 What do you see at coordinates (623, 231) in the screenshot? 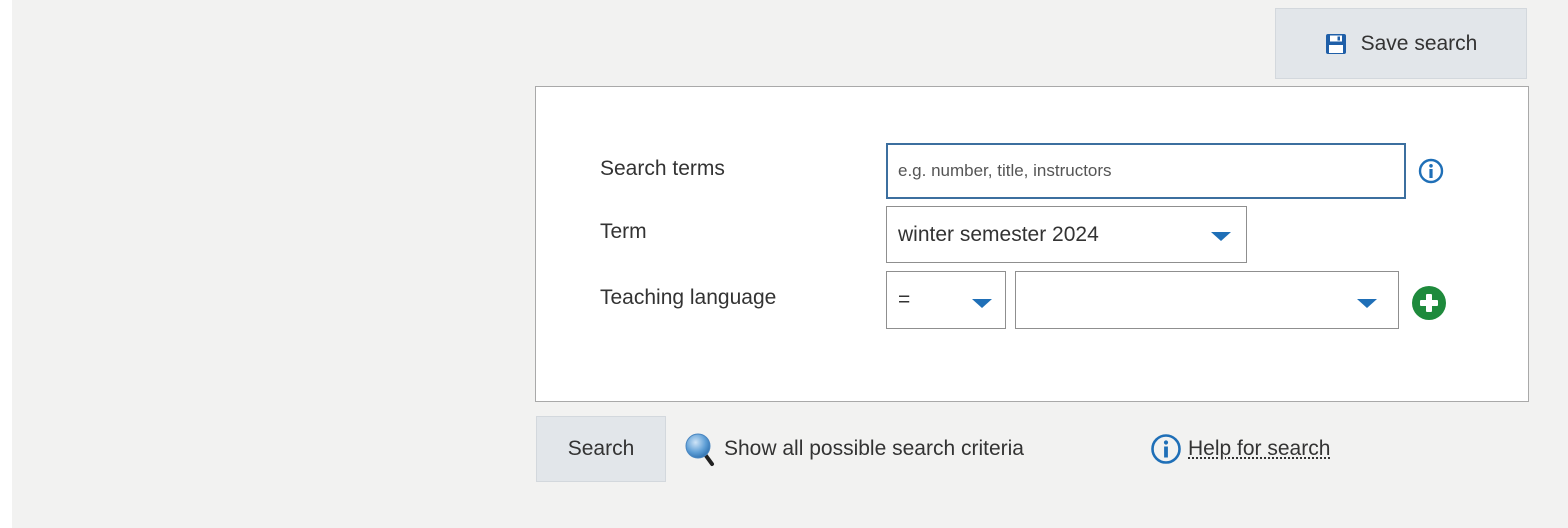
I see `term-label: Term` at bounding box center [623, 231].